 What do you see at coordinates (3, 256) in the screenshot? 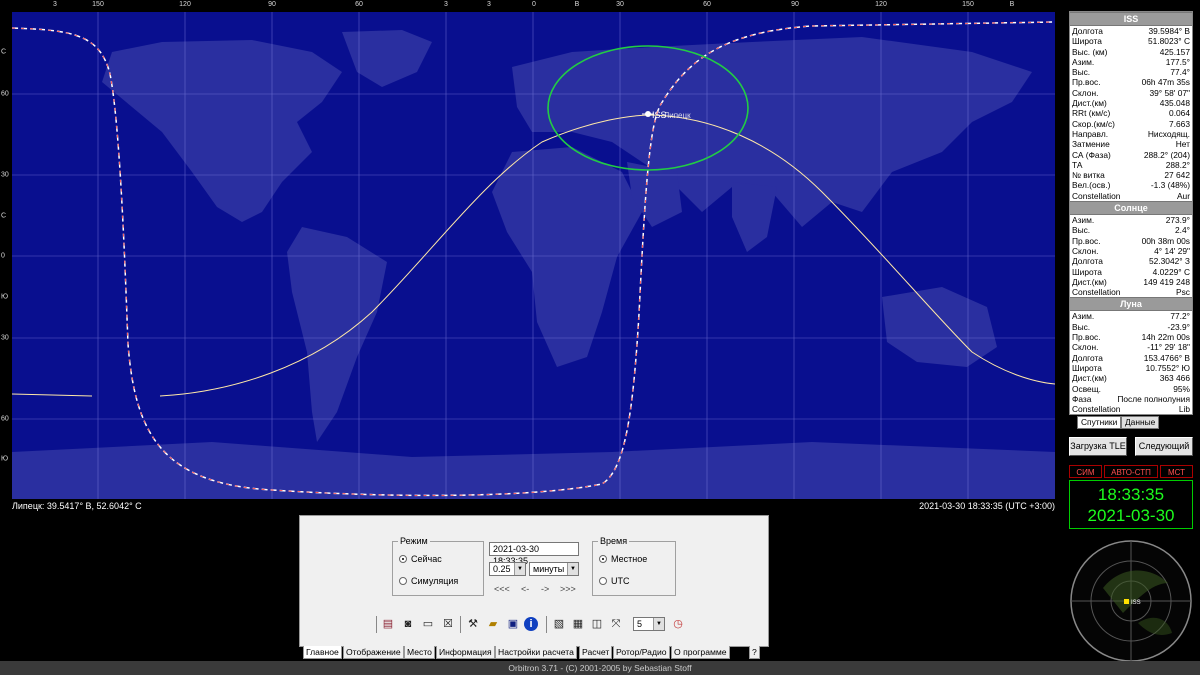
I see `lat-tick: 0` at bounding box center [3, 256].